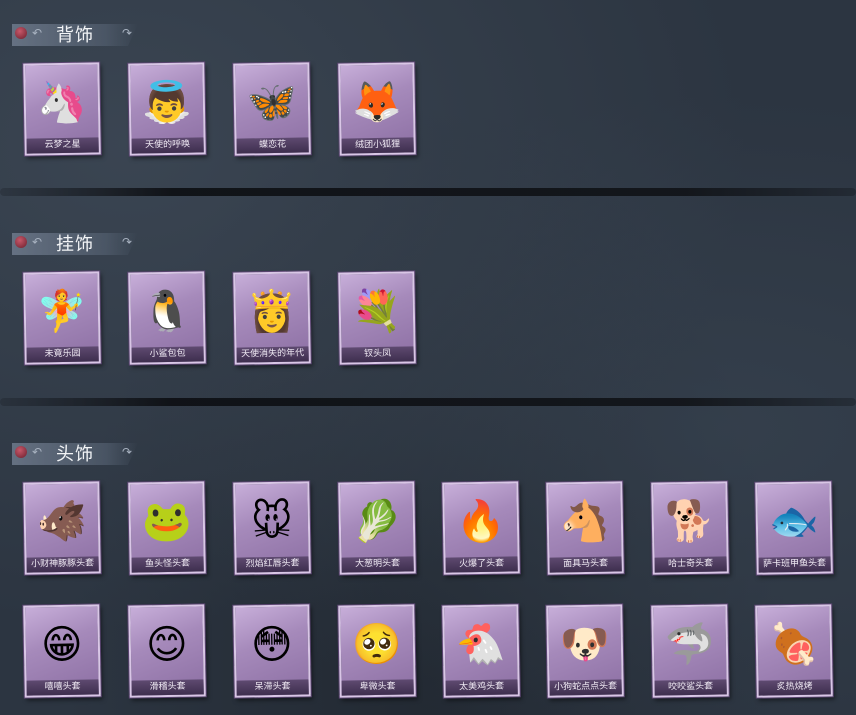  I want to click on item-art-icon: 🐔, so click(481, 645).